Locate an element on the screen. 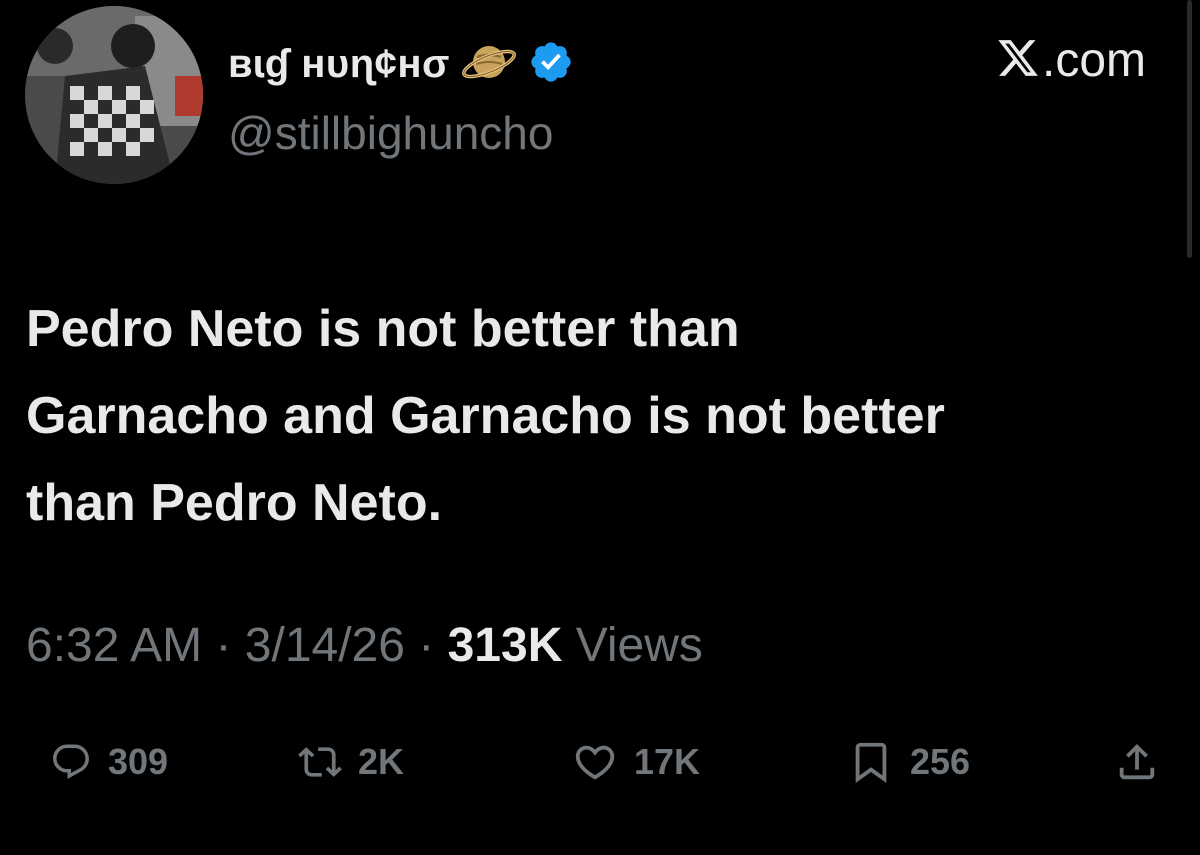 The width and height of the screenshot is (1200, 855). share-icon is located at coordinates (1137, 762).